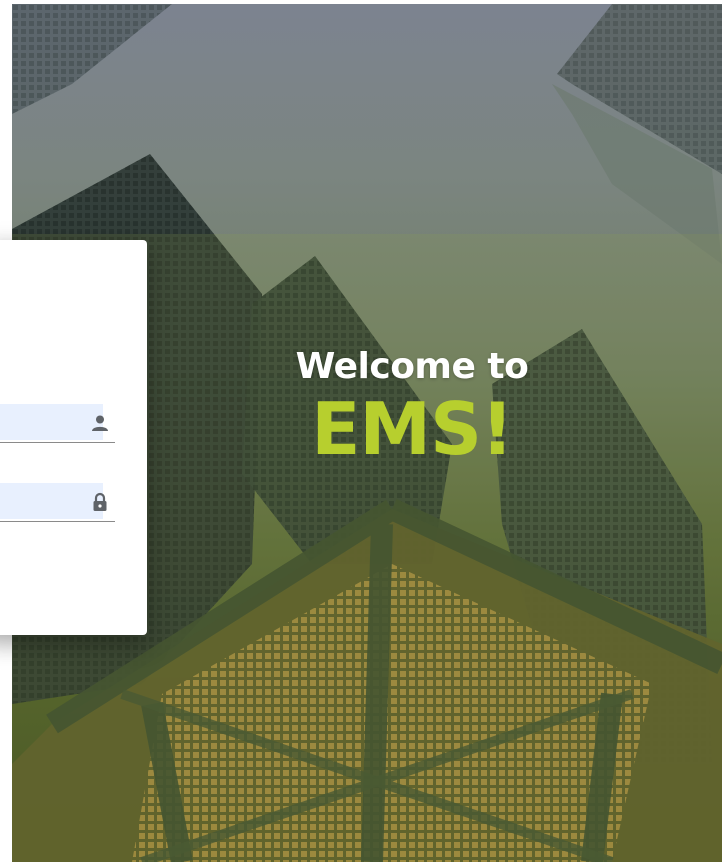  I want to click on password-field-wrapper, so click(57, 502).